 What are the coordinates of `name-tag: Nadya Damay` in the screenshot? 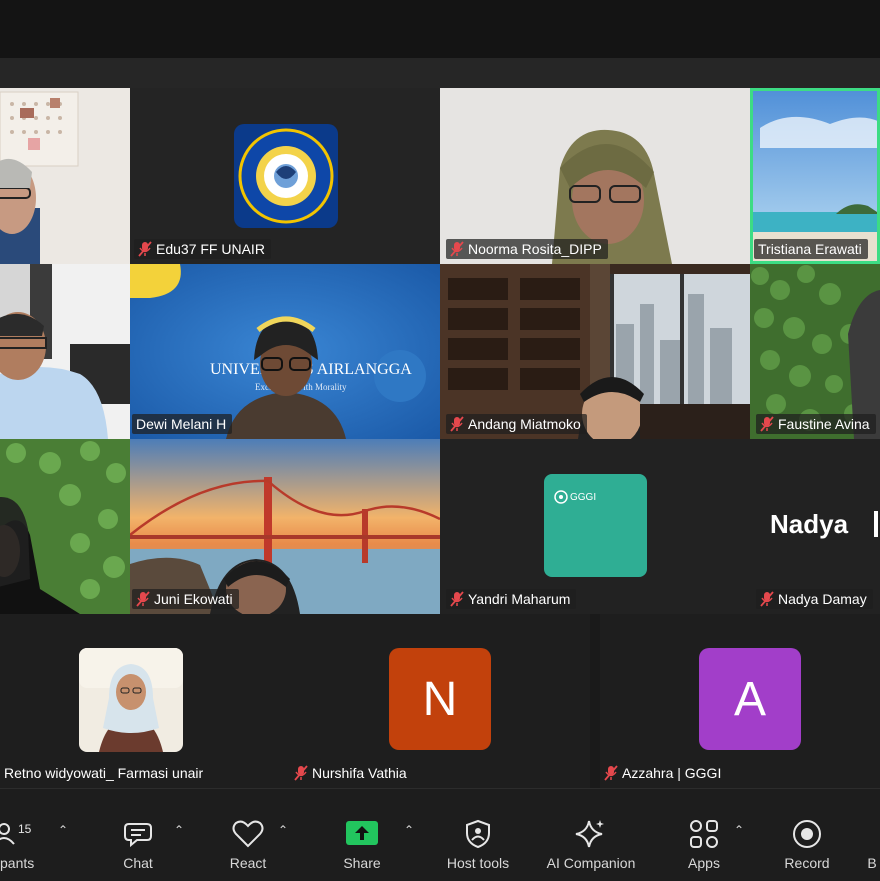 It's located at (814, 599).